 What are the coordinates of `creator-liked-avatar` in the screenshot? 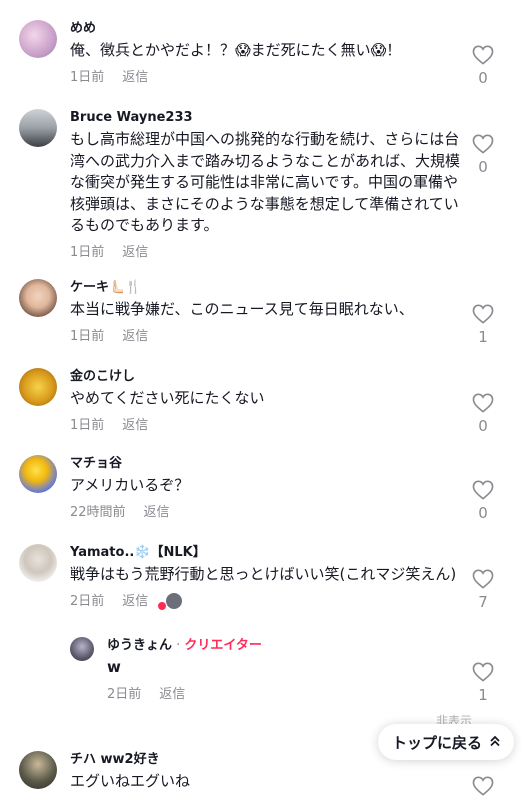 It's located at (170, 602).